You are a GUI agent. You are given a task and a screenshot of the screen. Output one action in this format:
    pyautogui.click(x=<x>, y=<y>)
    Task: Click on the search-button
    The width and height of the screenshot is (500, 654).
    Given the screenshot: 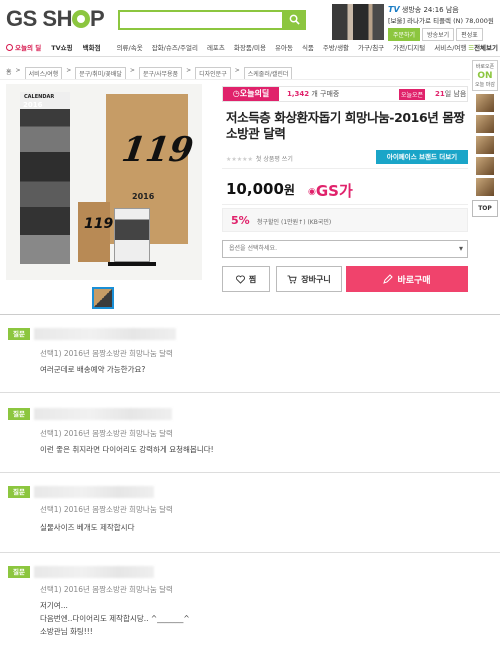 What is the action you would take?
    pyautogui.click(x=294, y=20)
    